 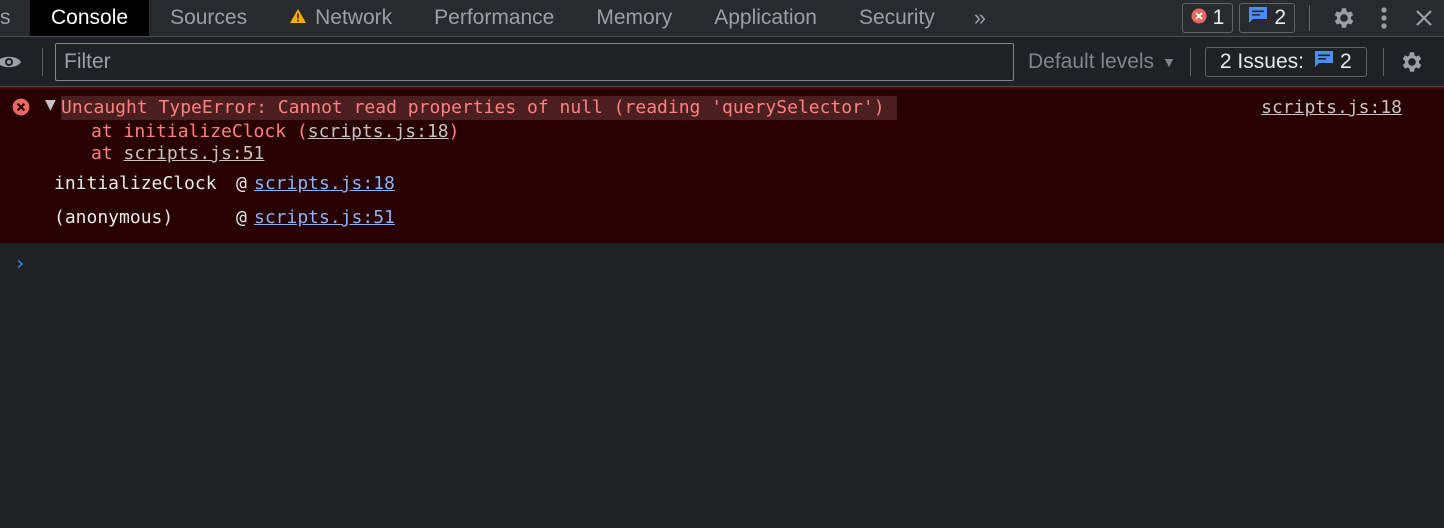 I want to click on tabbar-right: 1 2, so click(x=1312, y=18).